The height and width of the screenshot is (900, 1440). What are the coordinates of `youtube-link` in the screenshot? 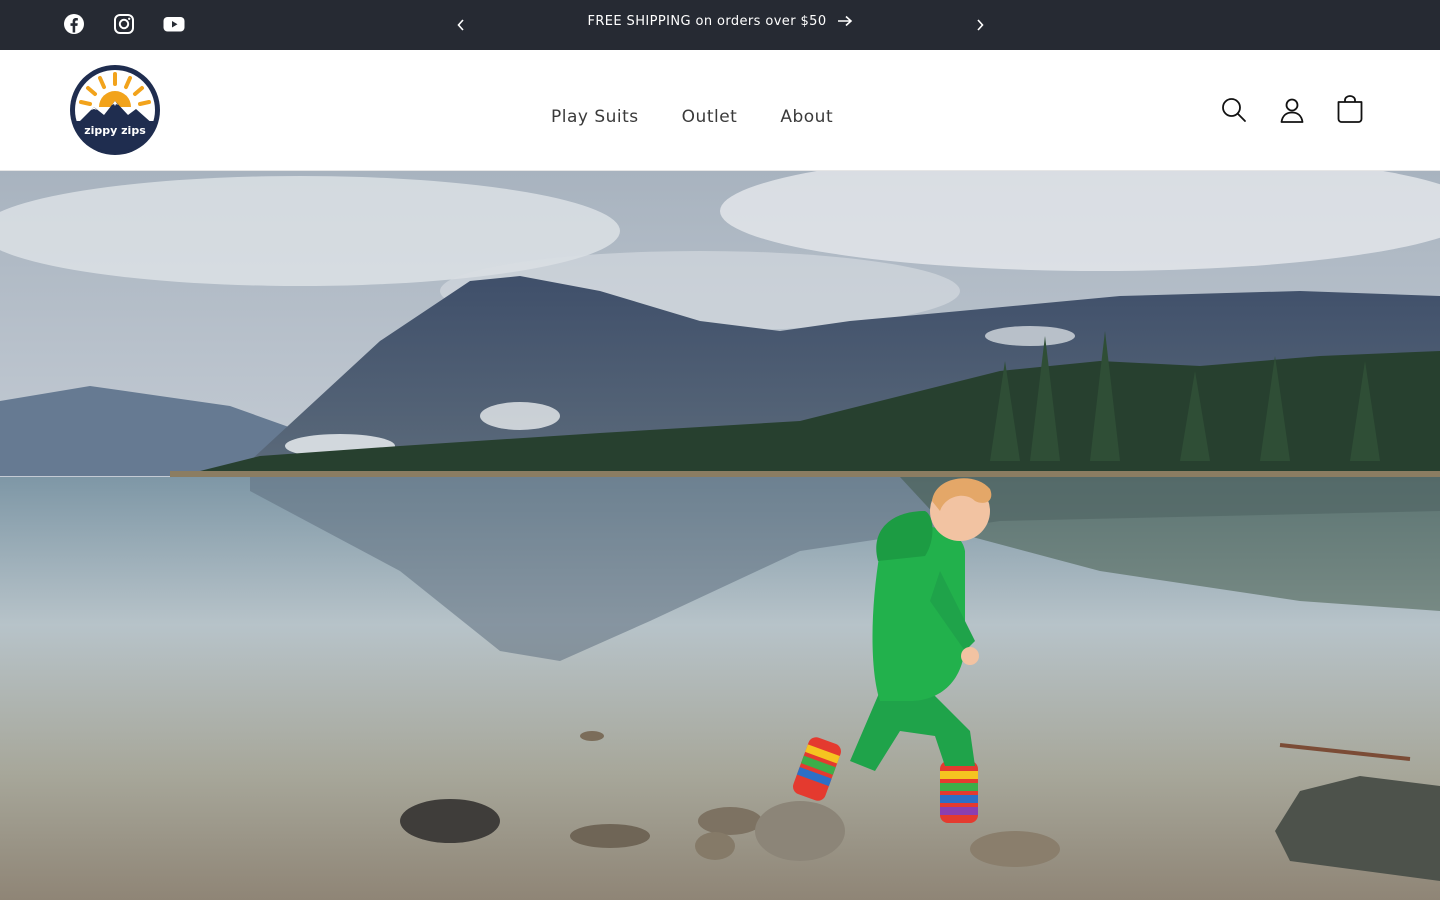 It's located at (174, 24).